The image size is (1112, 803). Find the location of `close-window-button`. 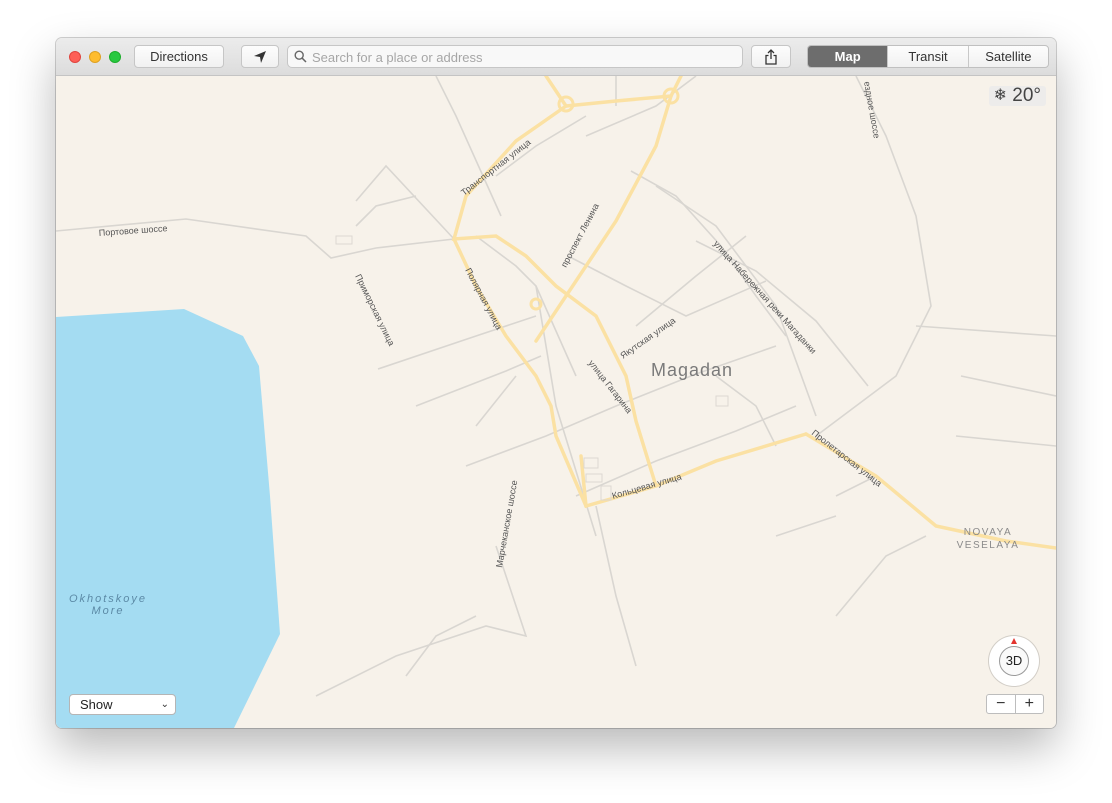

close-window-button is located at coordinates (75, 57).